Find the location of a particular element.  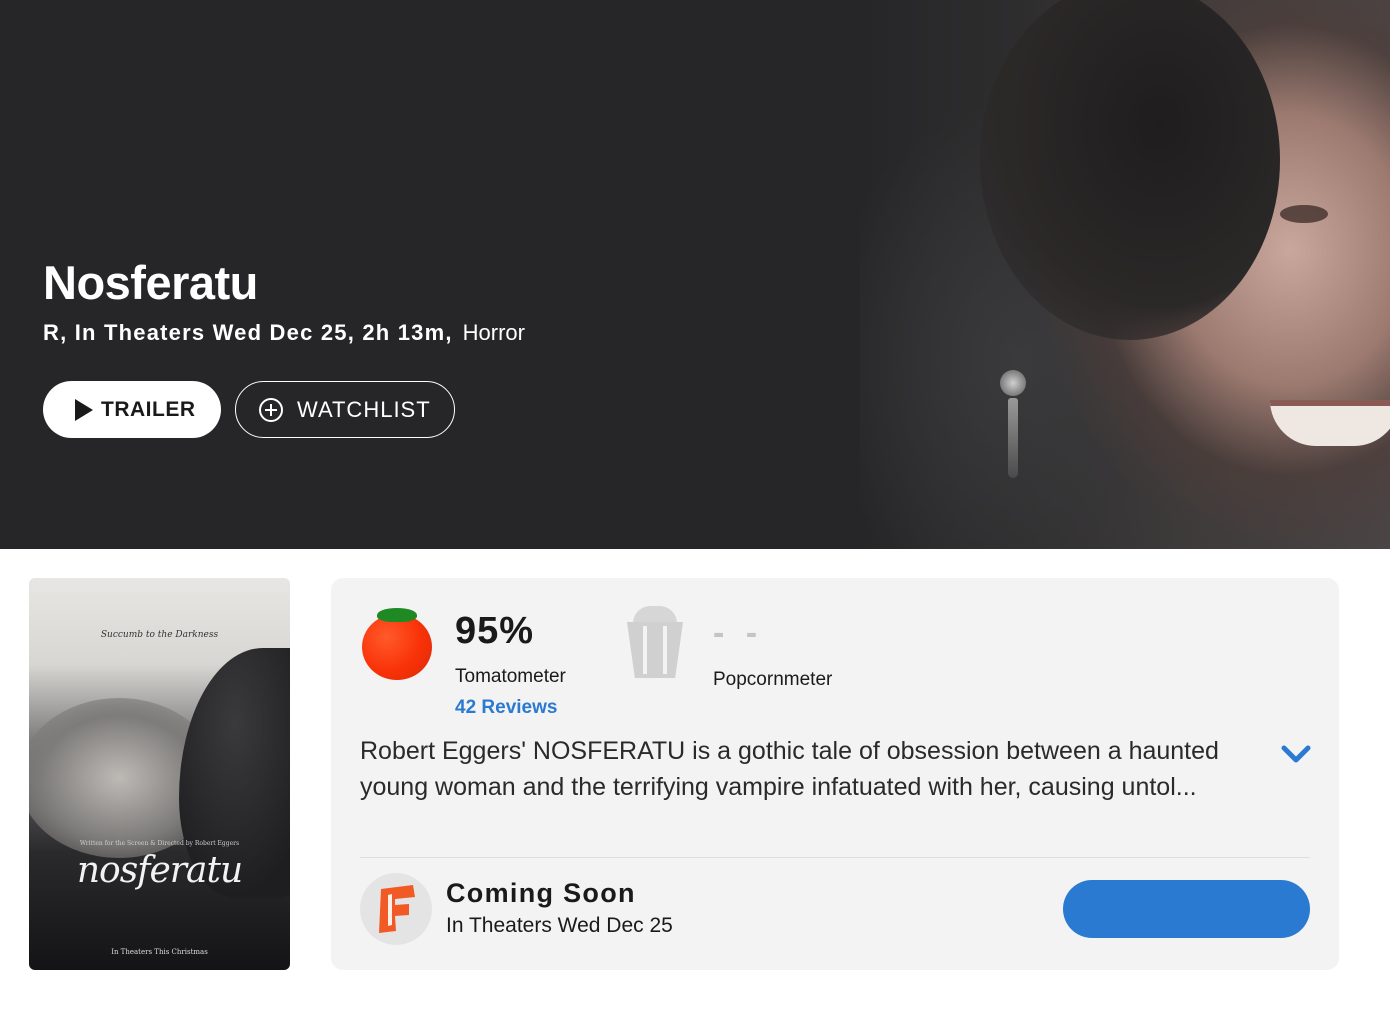

tomato-icon is located at coordinates (397, 644).